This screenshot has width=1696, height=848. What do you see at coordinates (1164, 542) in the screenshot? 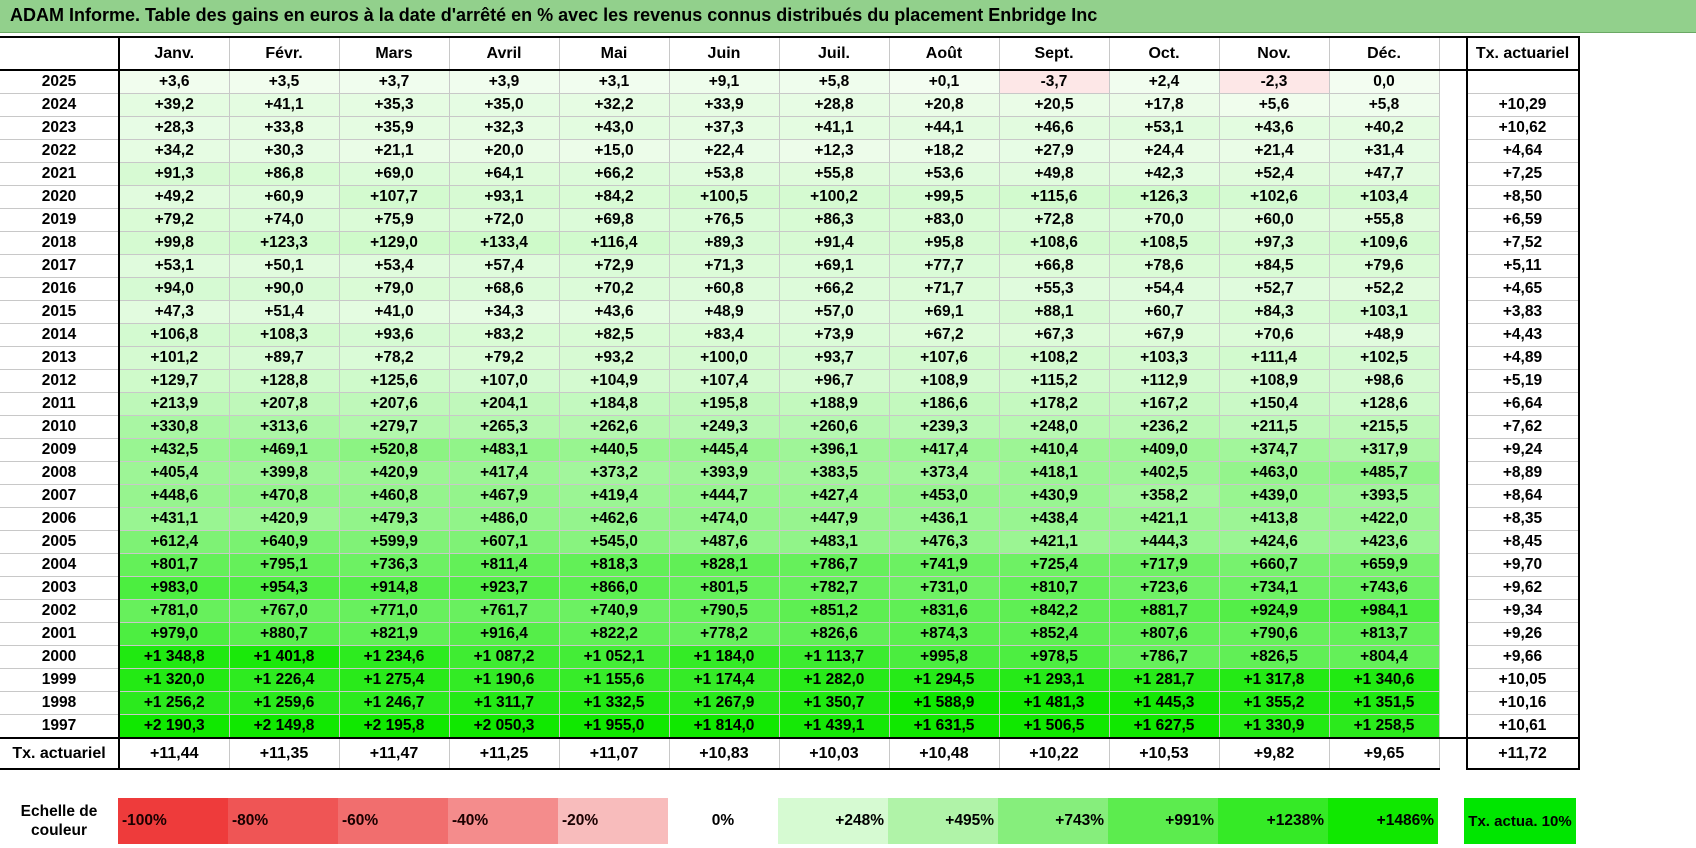
I see `gain-cell: +444,3` at bounding box center [1164, 542].